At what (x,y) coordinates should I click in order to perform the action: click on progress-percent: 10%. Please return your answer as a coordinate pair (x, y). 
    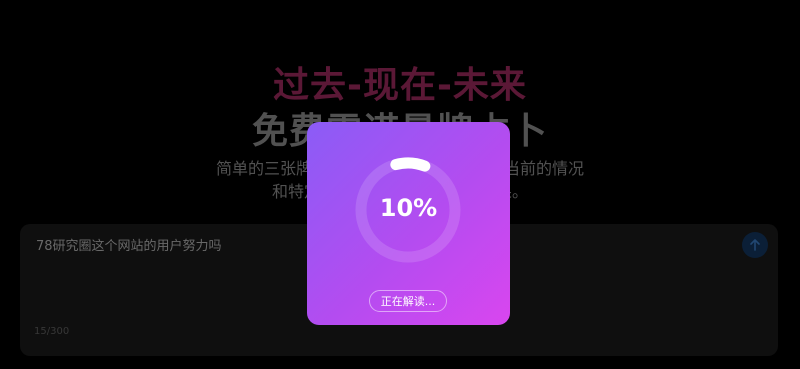
    Looking at the image, I should click on (408, 208).